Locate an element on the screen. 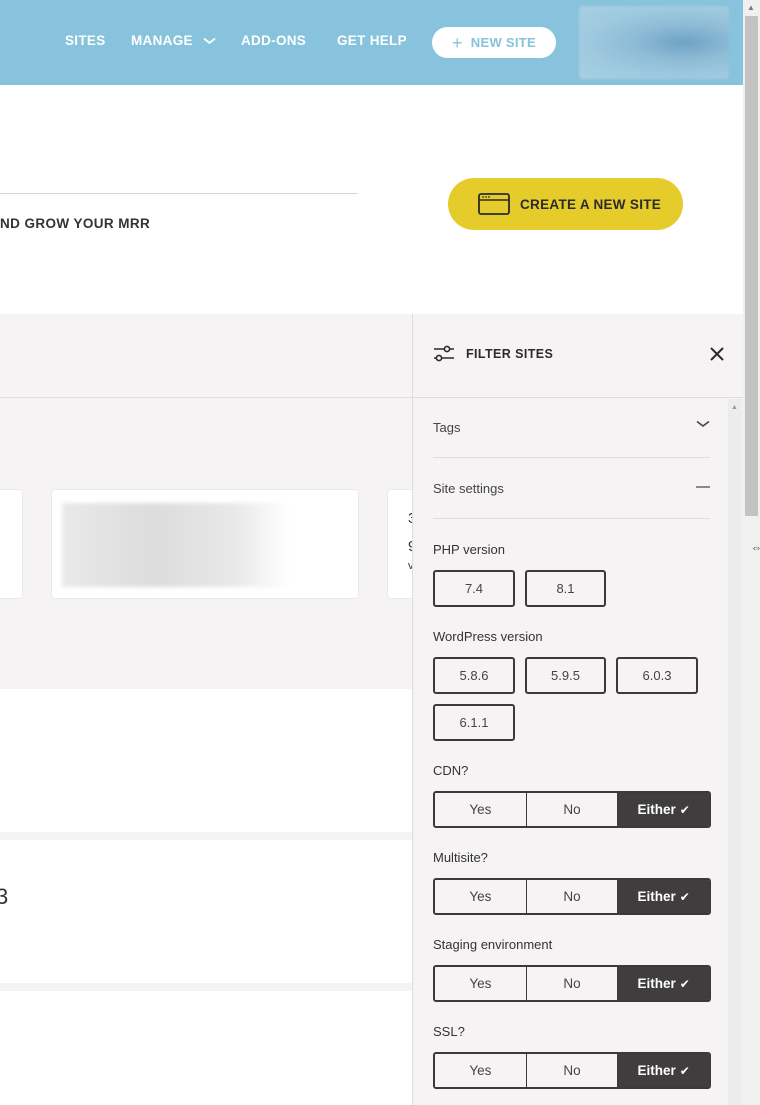 The height and width of the screenshot is (1105, 760). toolbar-divider is located at coordinates (206, 397).